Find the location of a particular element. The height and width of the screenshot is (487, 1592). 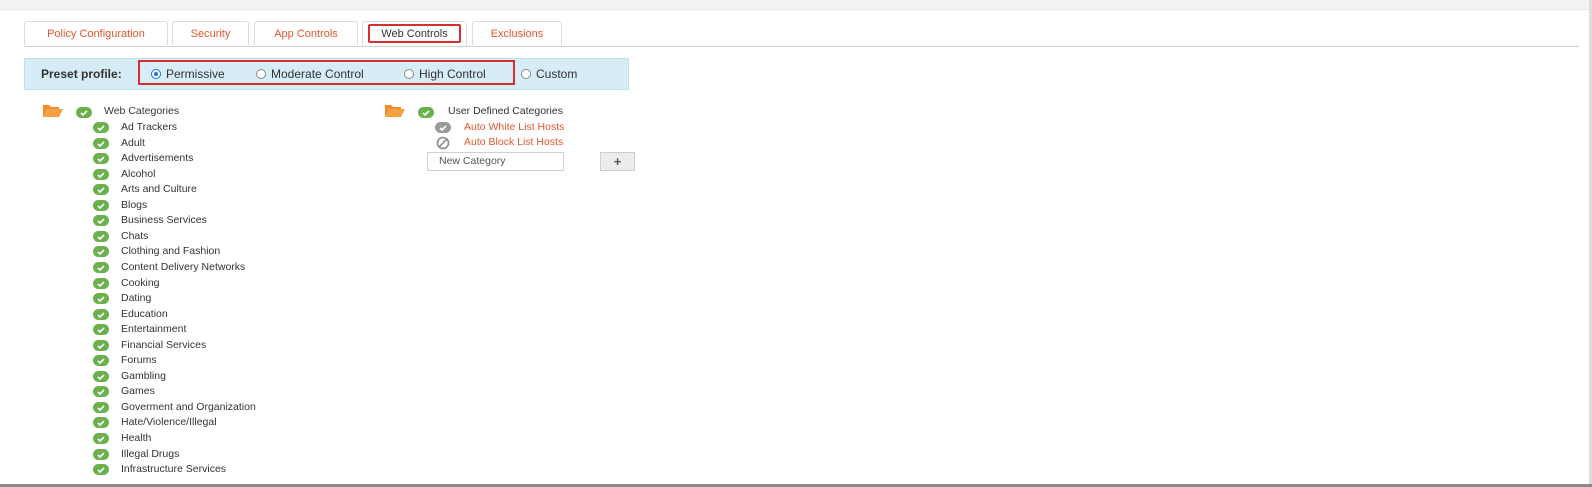

tab-security: Security is located at coordinates (210, 33).